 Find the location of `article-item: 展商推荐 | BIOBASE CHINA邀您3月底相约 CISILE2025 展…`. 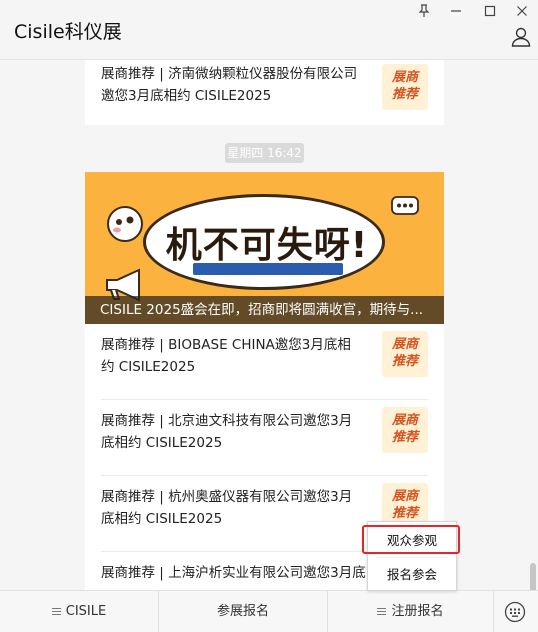

article-item: 展商推荐 | BIOBASE CHINA邀您3月底相约 CISILE2025 展… is located at coordinates (264, 362).